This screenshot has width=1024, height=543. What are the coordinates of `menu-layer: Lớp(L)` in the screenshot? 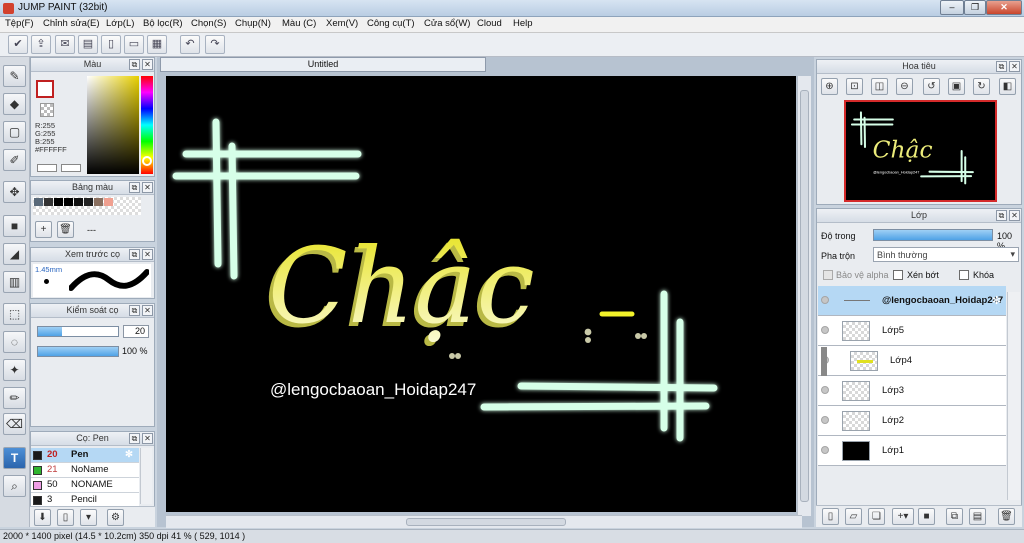 It's located at (120, 23).